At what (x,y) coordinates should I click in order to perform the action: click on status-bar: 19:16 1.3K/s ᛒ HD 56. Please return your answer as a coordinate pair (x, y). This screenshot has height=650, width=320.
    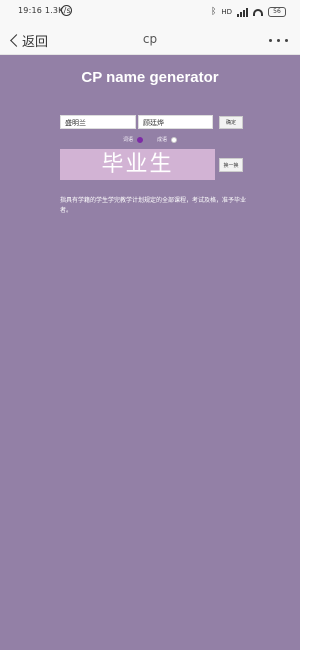
    Looking at the image, I should click on (150, 13).